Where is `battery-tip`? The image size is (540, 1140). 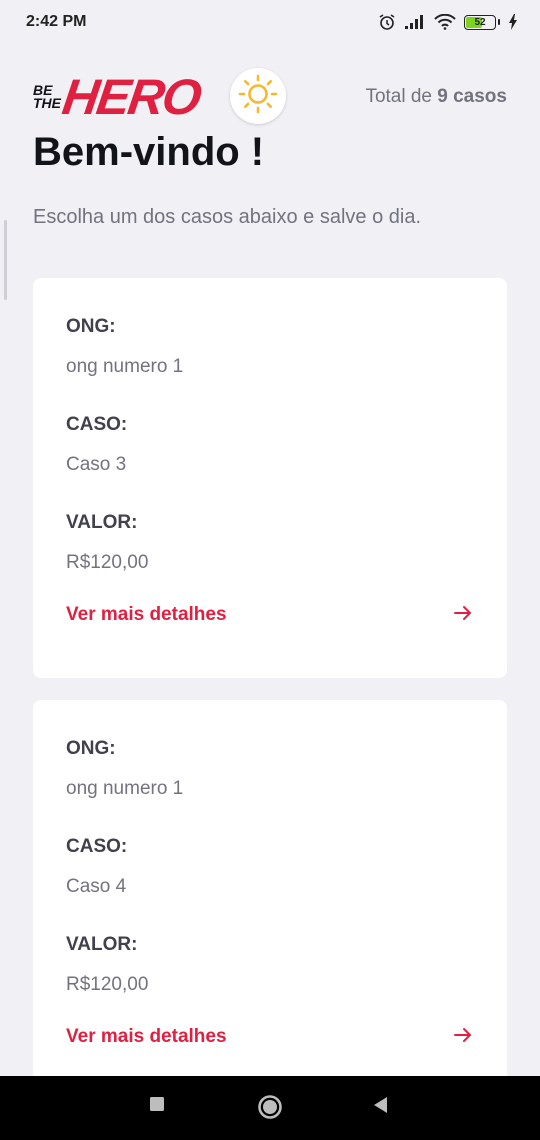 battery-tip is located at coordinates (499, 22).